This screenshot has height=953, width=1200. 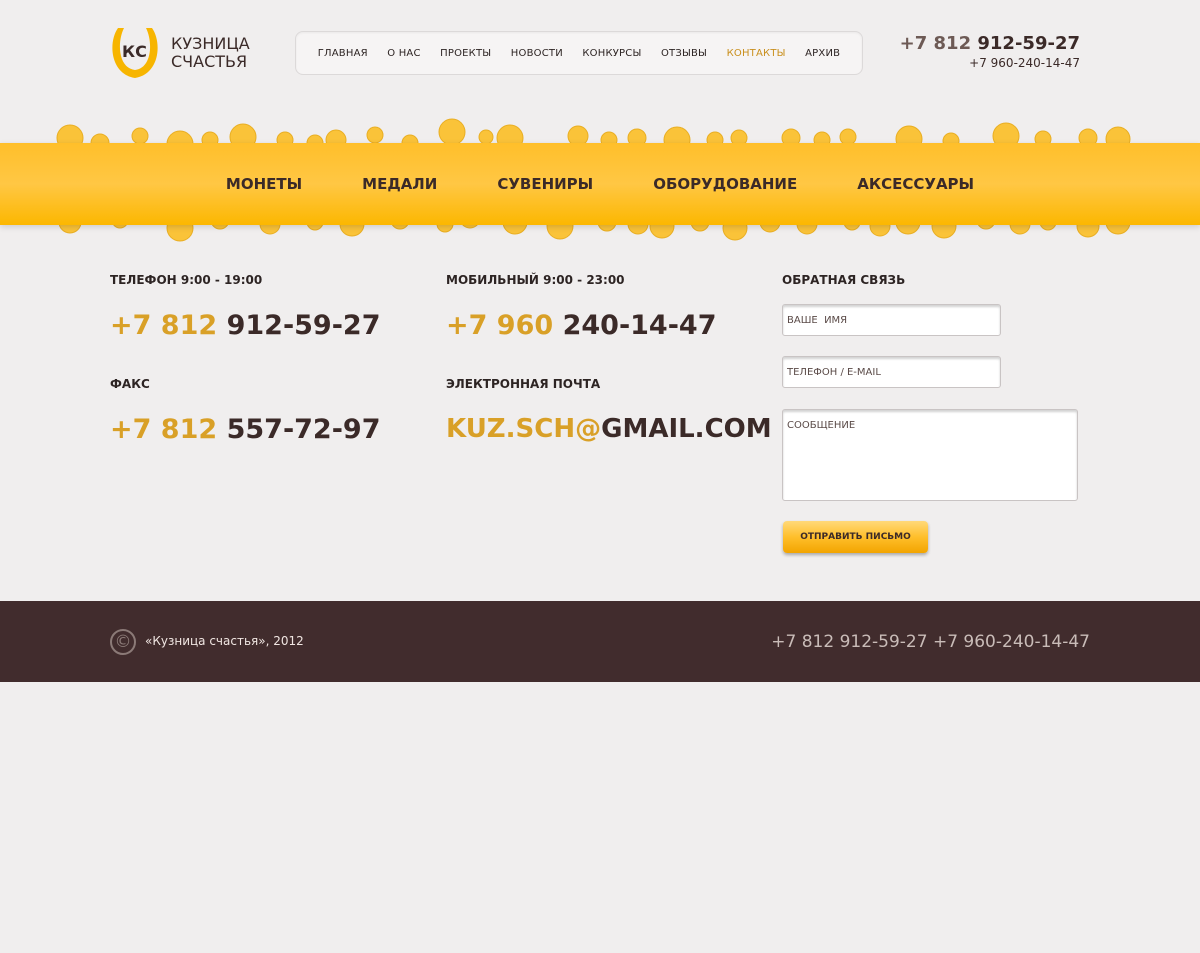 What do you see at coordinates (844, 280) in the screenshot?
I see `feedback-title: ОБРАТНАЯ СВЯЗЬ` at bounding box center [844, 280].